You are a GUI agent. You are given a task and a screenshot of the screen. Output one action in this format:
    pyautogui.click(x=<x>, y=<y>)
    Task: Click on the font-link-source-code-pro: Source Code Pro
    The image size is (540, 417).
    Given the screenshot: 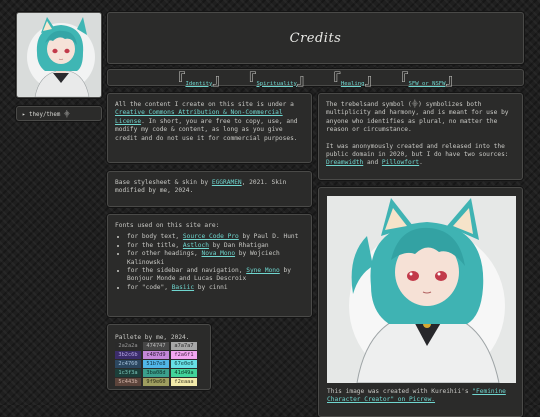 What is the action you would take?
    pyautogui.click(x=211, y=236)
    